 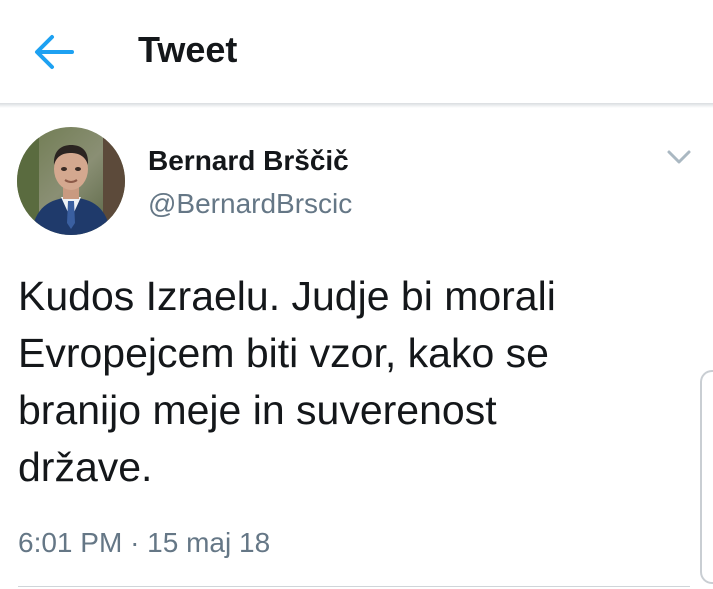 I want to click on avatar, so click(x=71, y=181).